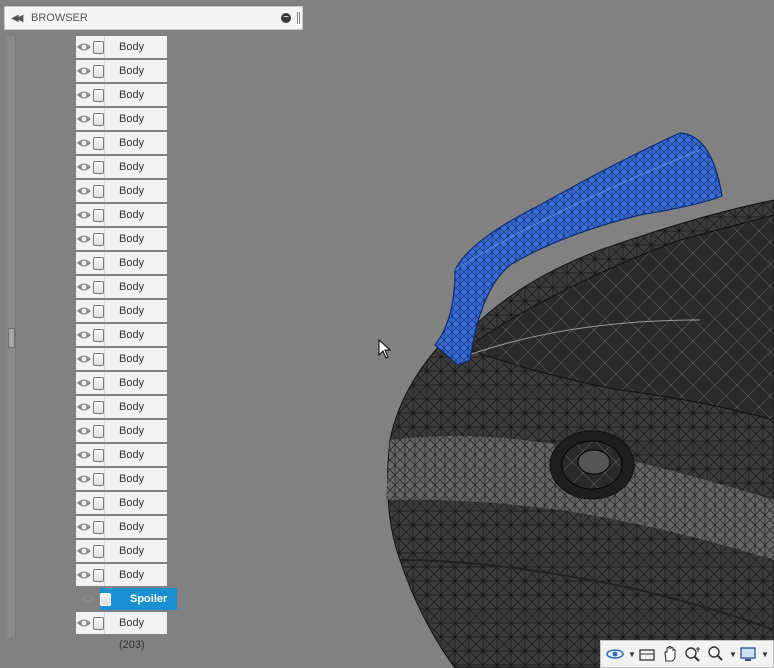 Image resolution: width=774 pixels, height=668 pixels. Describe the element at coordinates (135, 391) in the screenshot. I see `browser-tree-label: Body (193)` at that location.